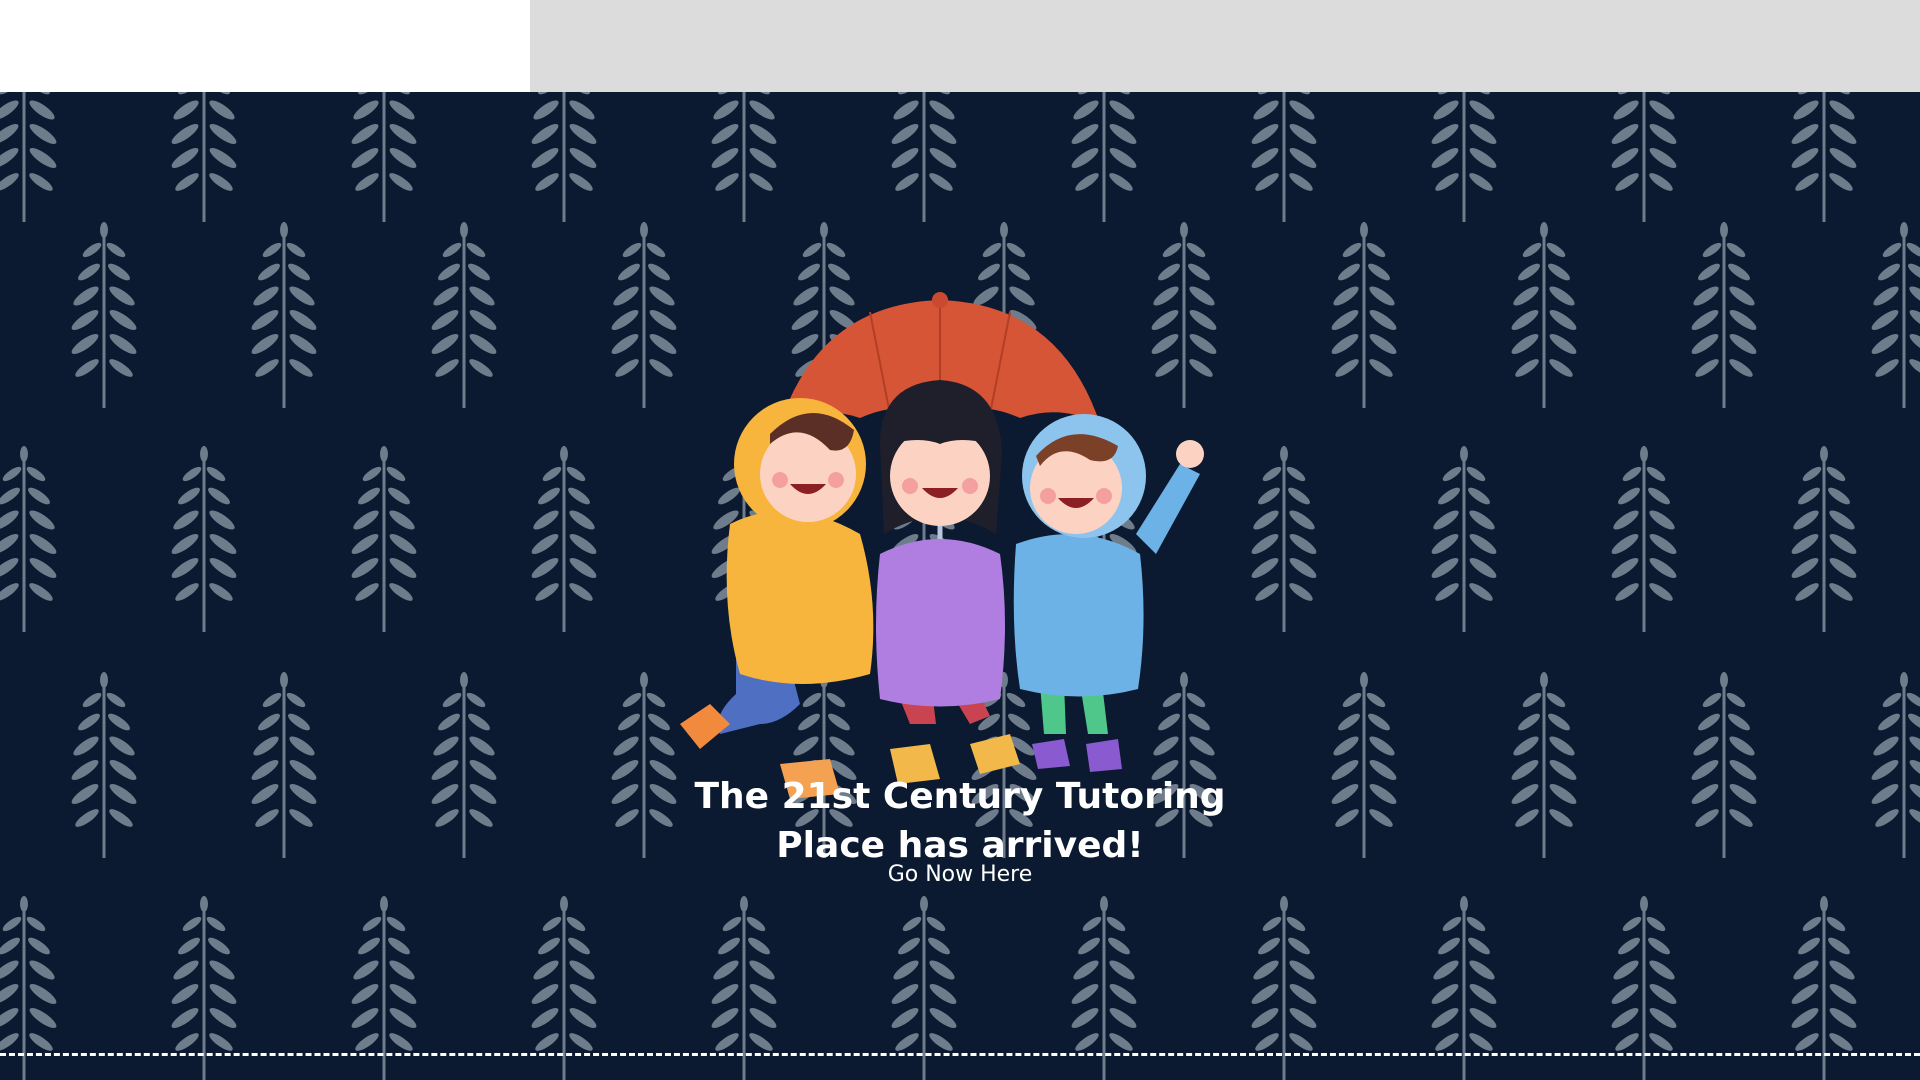 The width and height of the screenshot is (1920, 1080). I want to click on top-right-panel, so click(1225, 46).